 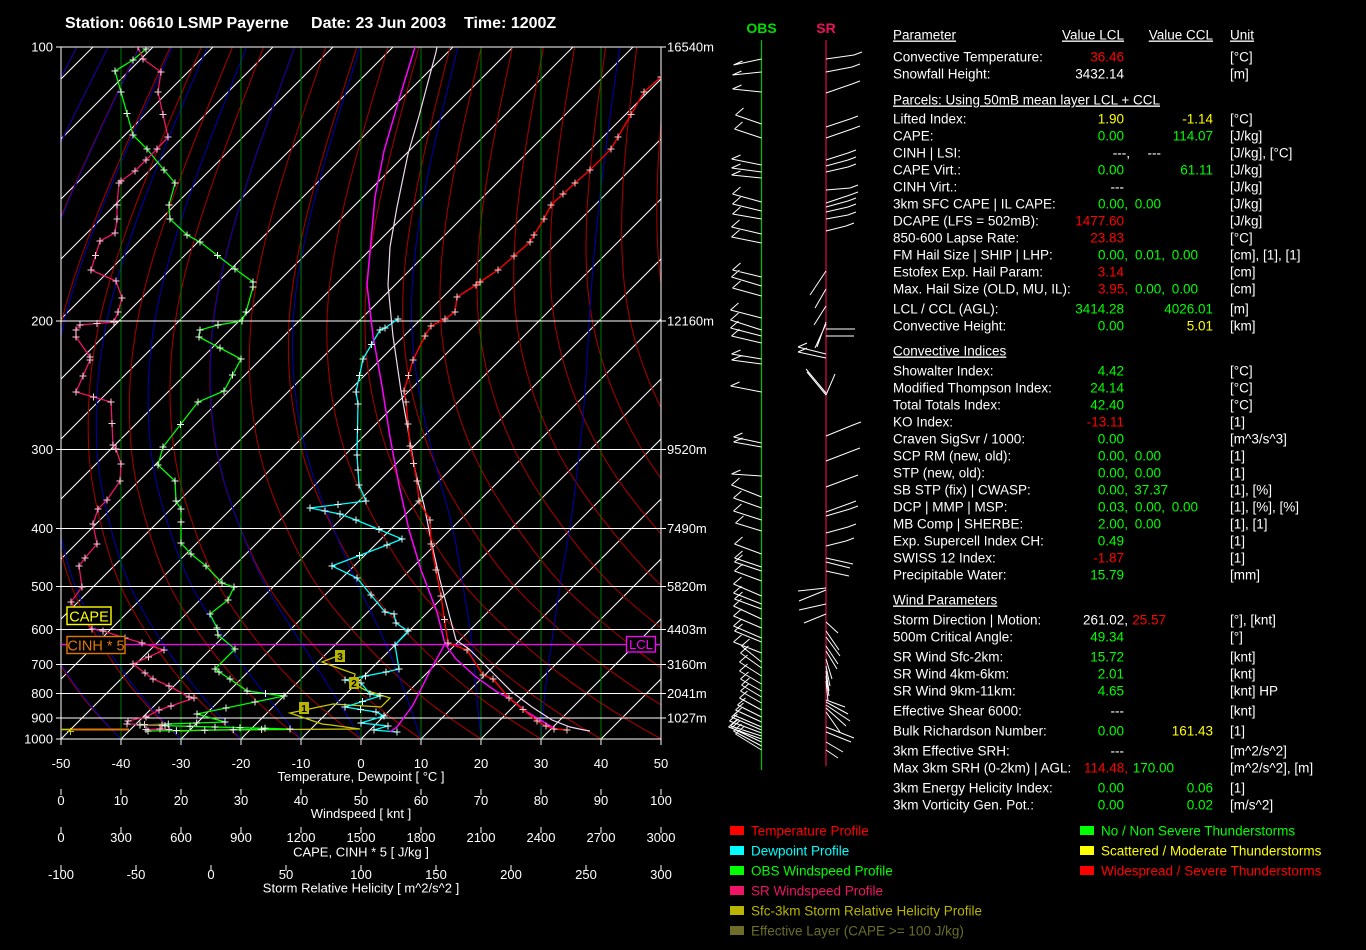 What do you see at coordinates (1197, 119) in the screenshot?
I see `svg-text: -1.14` at bounding box center [1197, 119].